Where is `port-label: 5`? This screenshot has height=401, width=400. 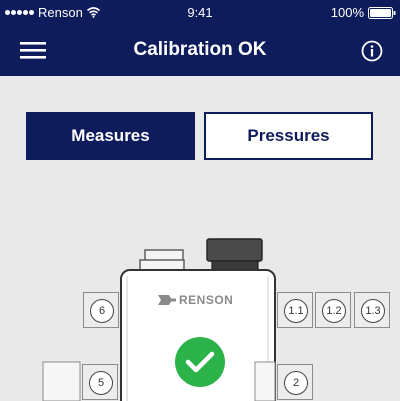 port-label: 5 is located at coordinates (101, 383).